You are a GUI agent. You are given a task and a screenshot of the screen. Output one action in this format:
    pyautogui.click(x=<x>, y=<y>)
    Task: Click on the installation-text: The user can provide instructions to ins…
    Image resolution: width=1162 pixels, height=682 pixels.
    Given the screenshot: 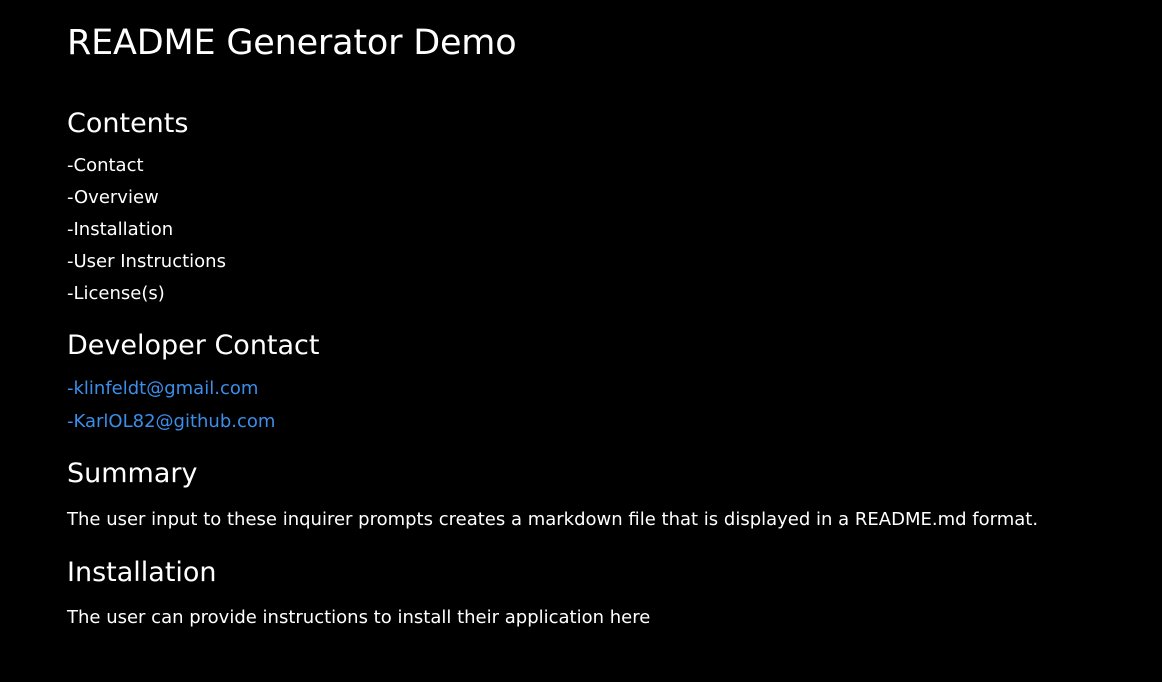 What is the action you would take?
    pyautogui.click(x=359, y=617)
    